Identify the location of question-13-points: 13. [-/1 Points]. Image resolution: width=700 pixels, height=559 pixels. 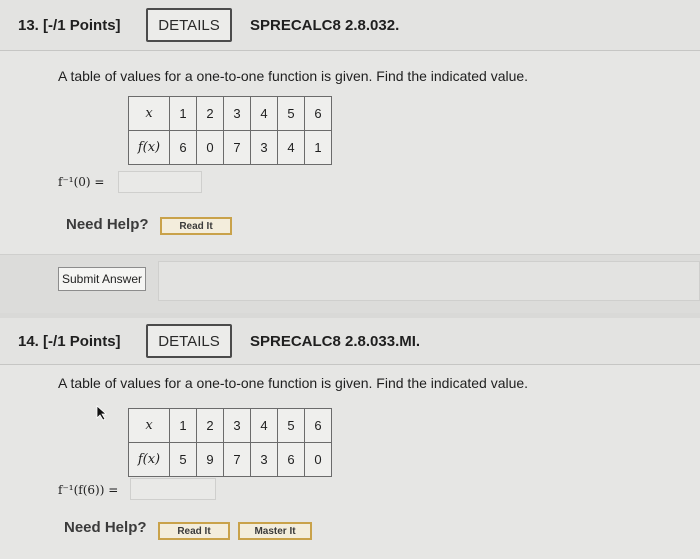
(69, 25).